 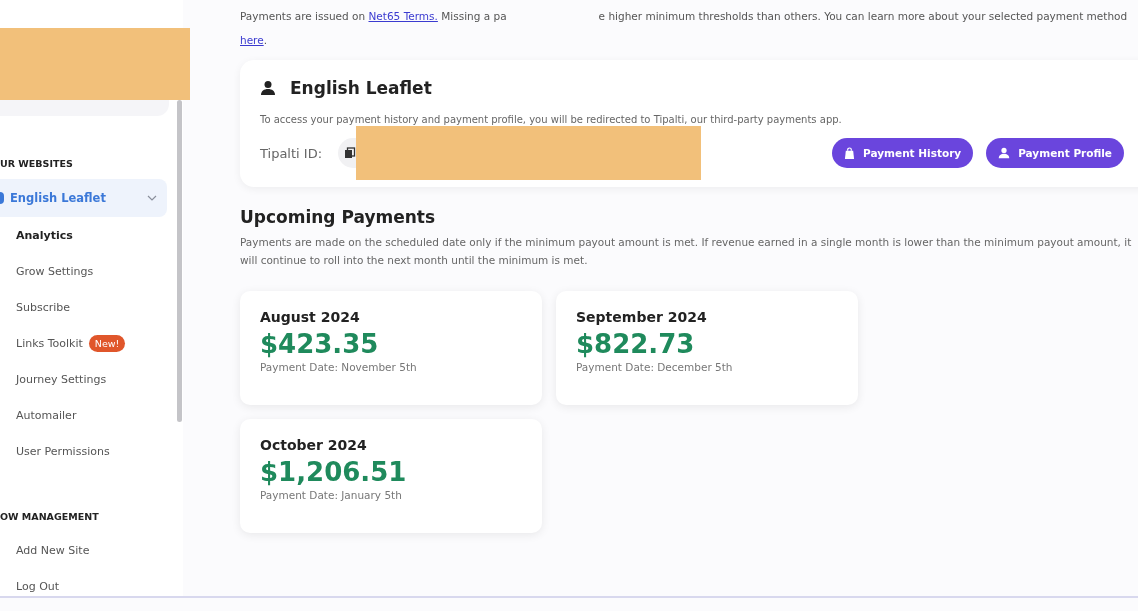 I want to click on copy-icon, so click(x=350, y=153).